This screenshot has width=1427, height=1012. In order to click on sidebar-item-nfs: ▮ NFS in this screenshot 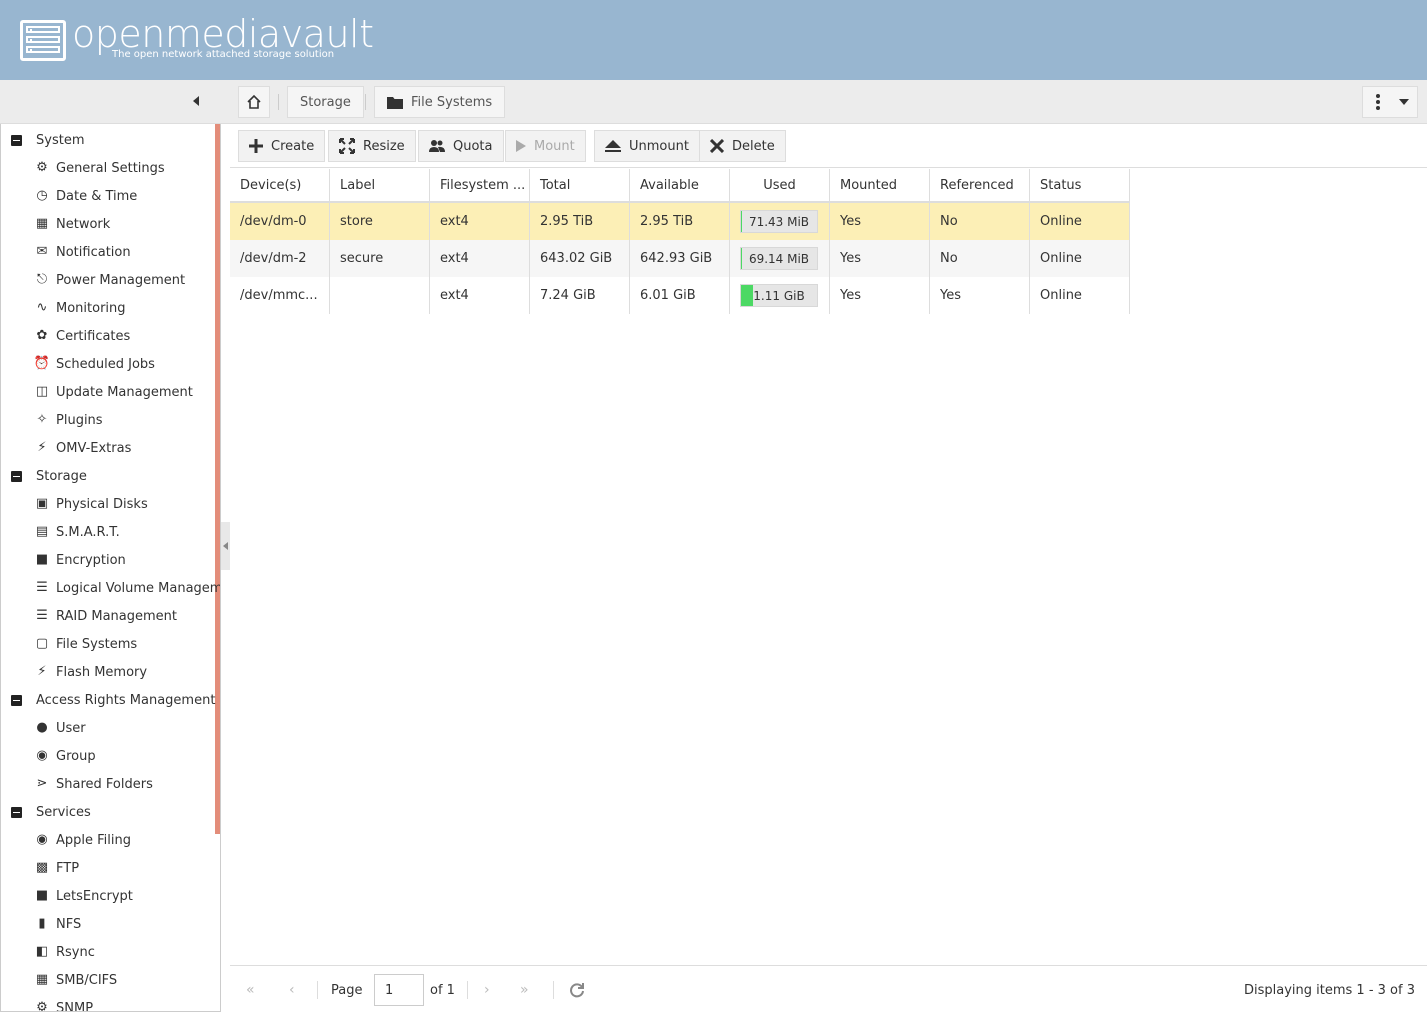, I will do `click(41, 924)`.